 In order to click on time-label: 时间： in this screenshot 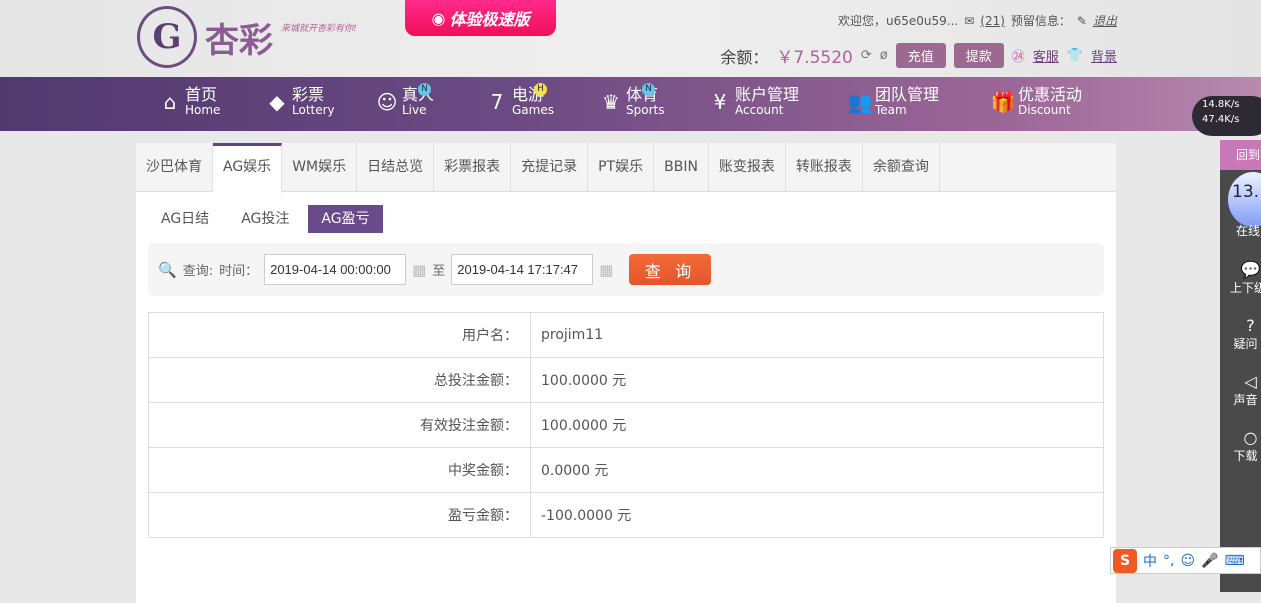, I will do `click(239, 271)`.